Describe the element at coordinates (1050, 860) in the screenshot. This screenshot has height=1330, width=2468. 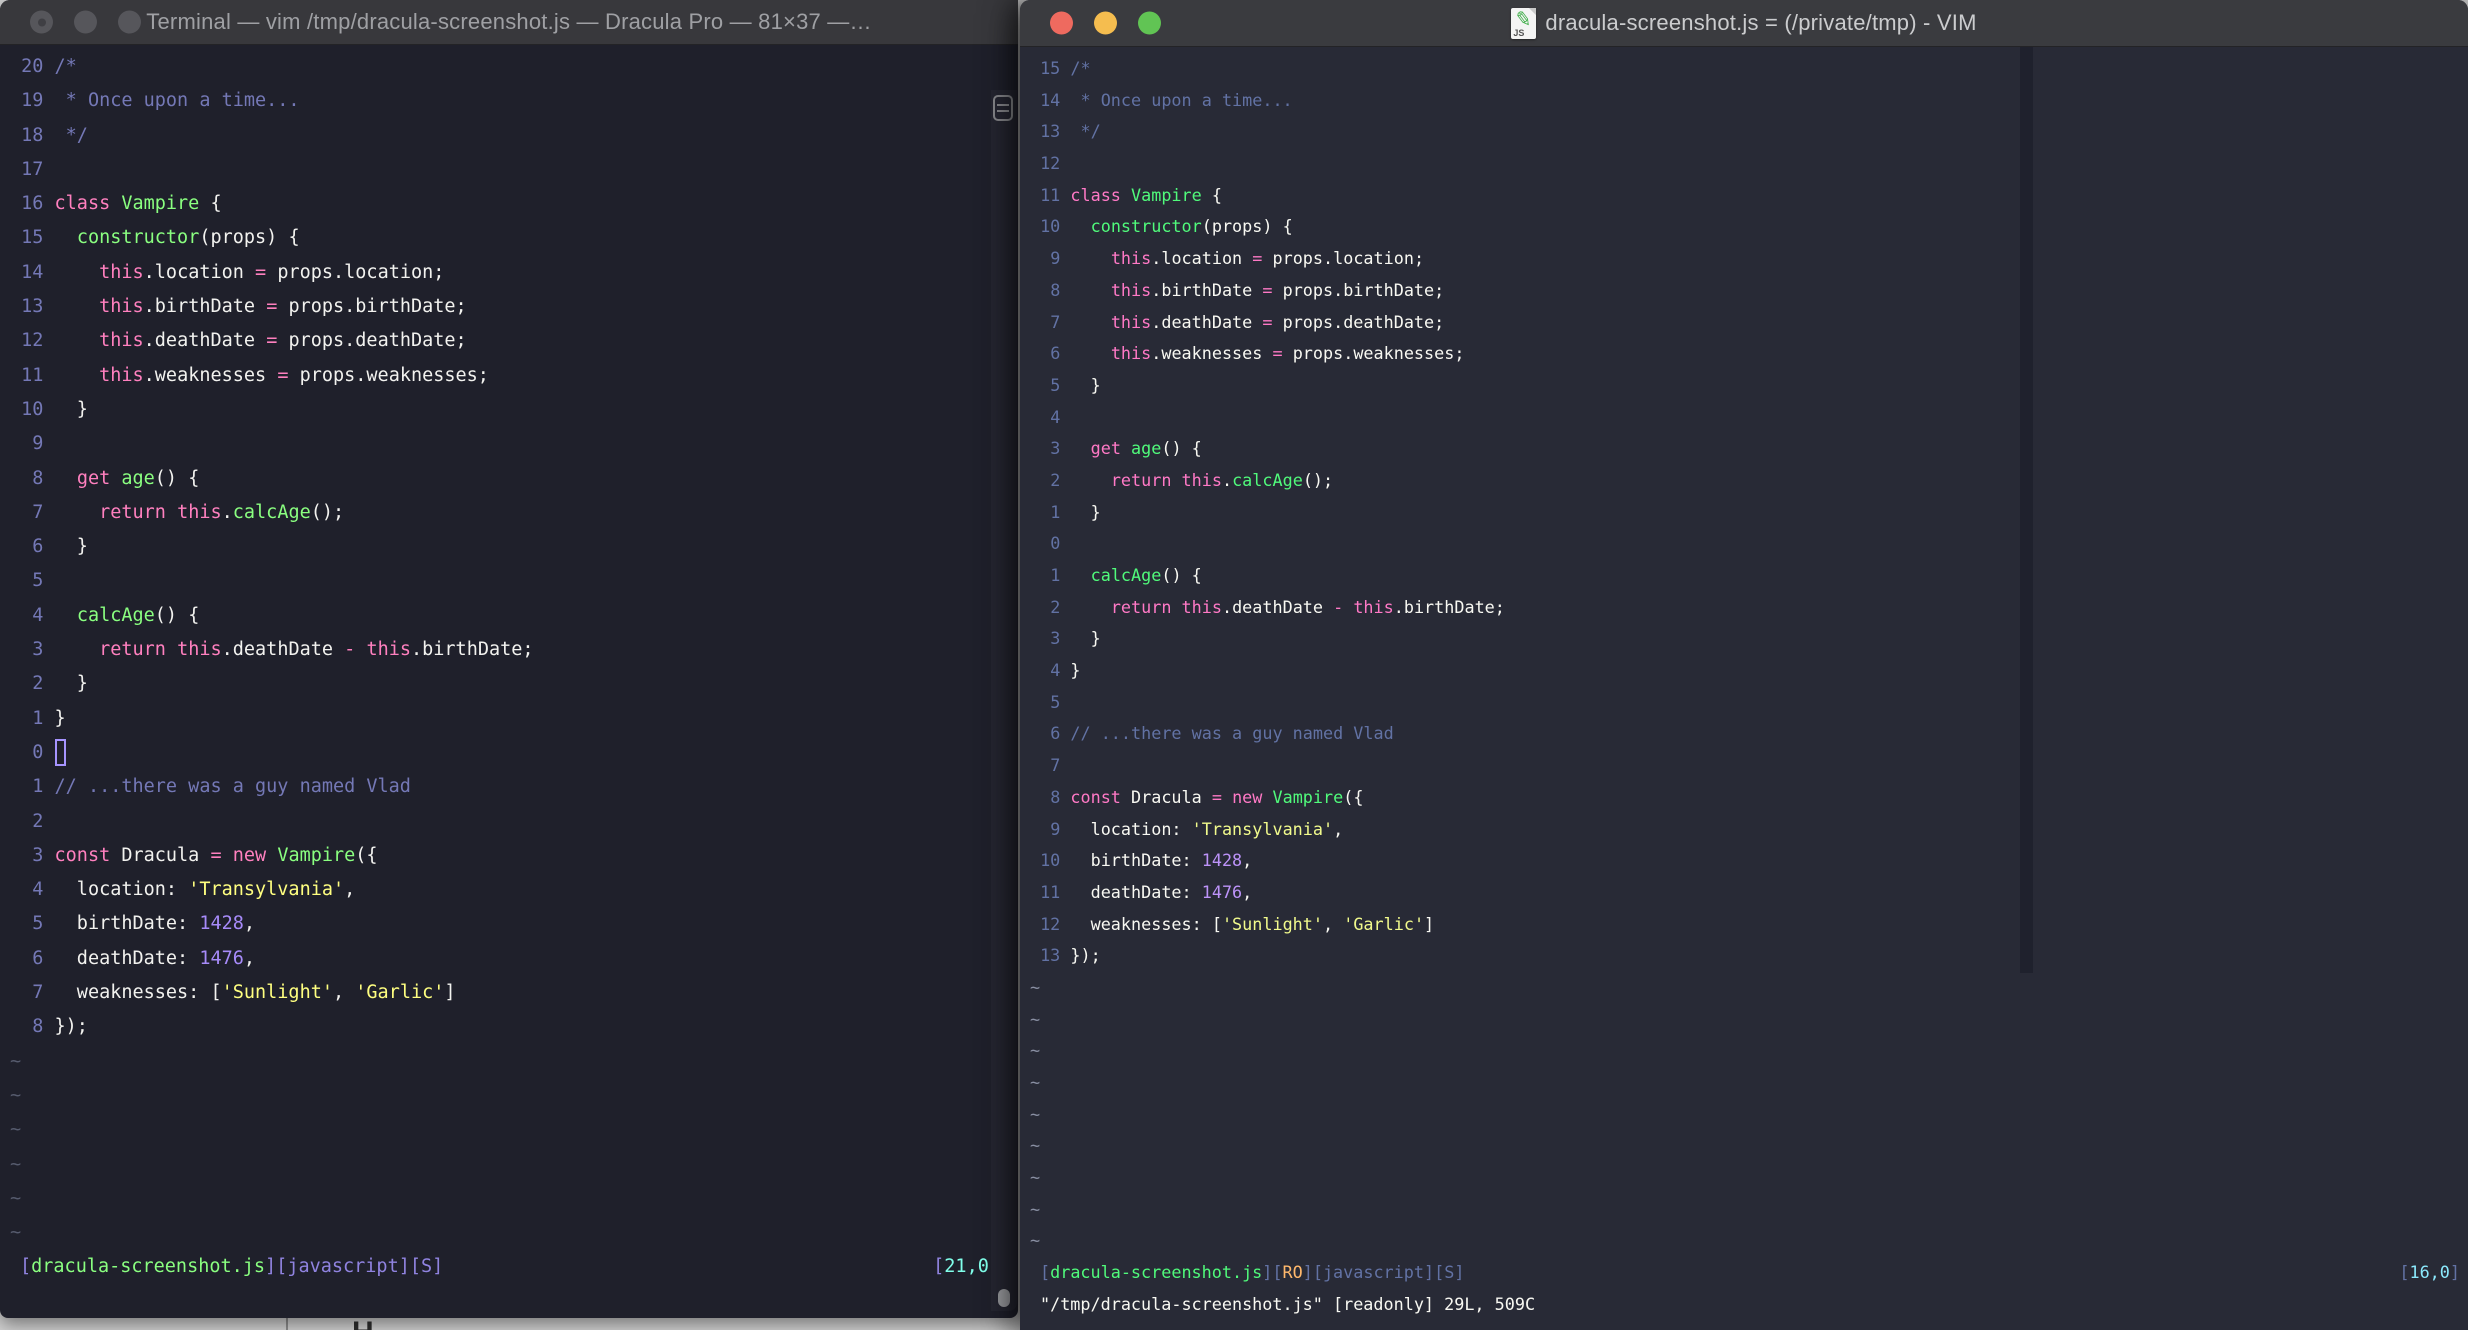
I see `line-number: 10` at that location.